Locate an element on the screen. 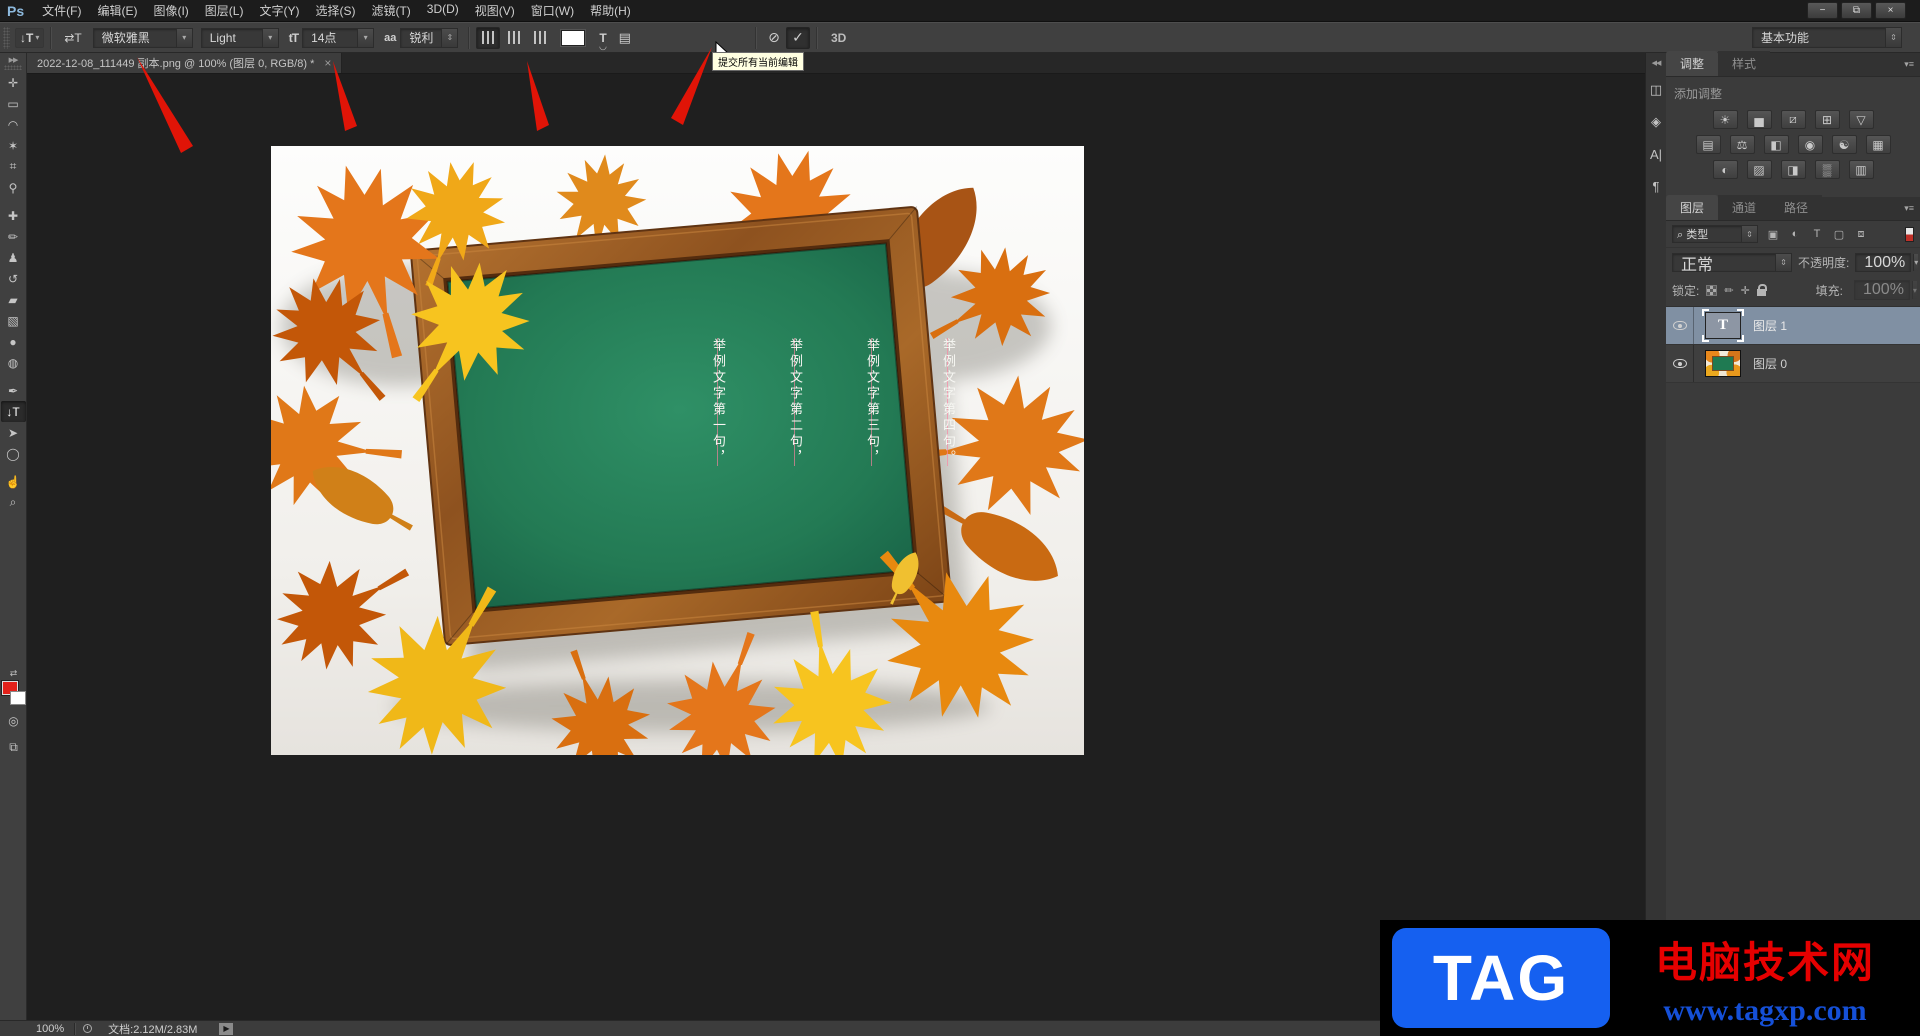  blend-mode-select: 正常 ⇕ is located at coordinates (1732, 263).